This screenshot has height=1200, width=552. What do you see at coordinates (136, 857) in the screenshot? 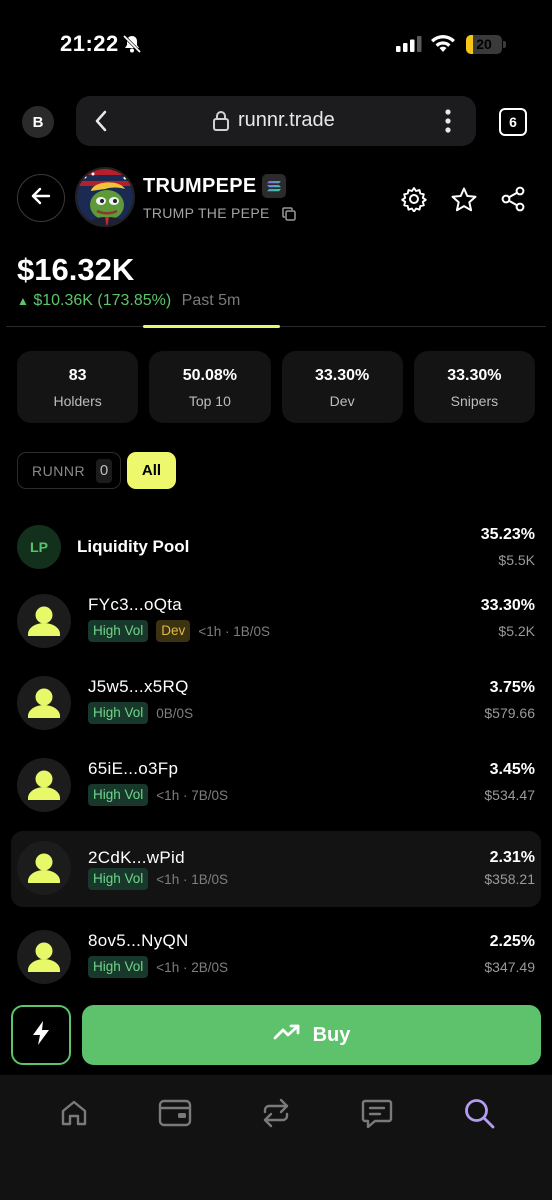
I see `holder-address: 2CdK...wPid` at bounding box center [136, 857].